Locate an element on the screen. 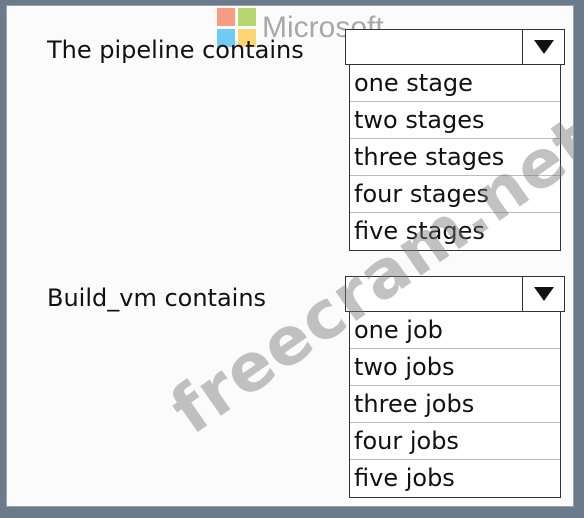  select-box-pipeline is located at coordinates (455, 47).